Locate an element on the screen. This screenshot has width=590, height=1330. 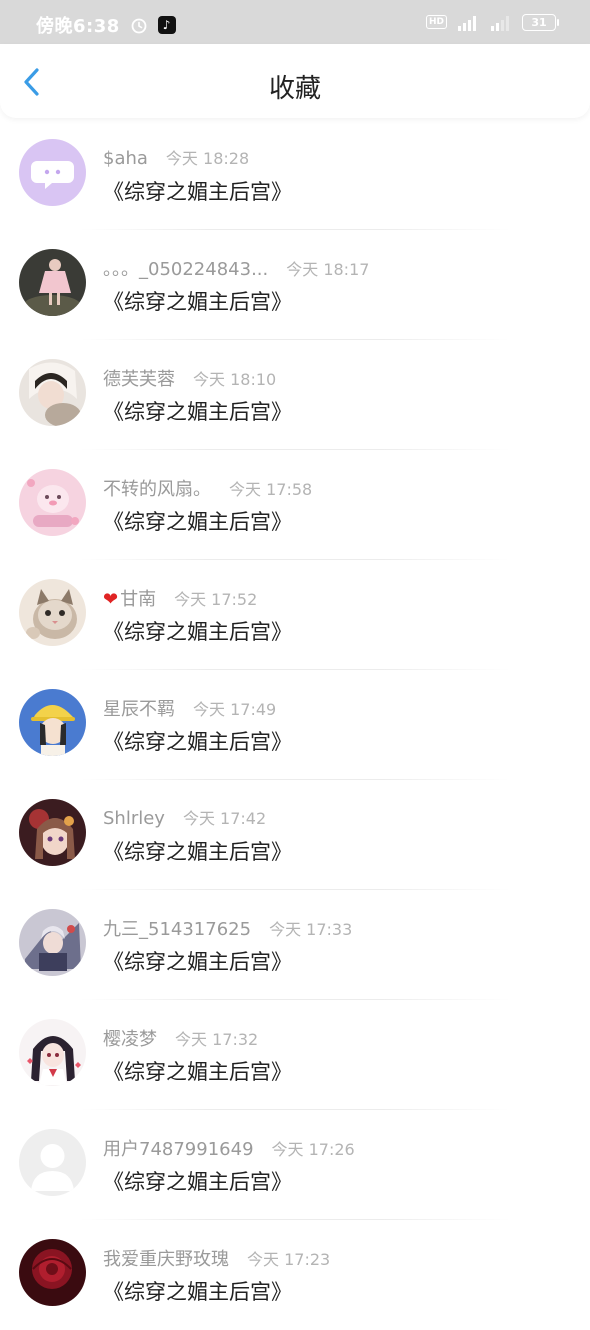
status-left: 傍晚6:38 ♪ is located at coordinates (106, 25).